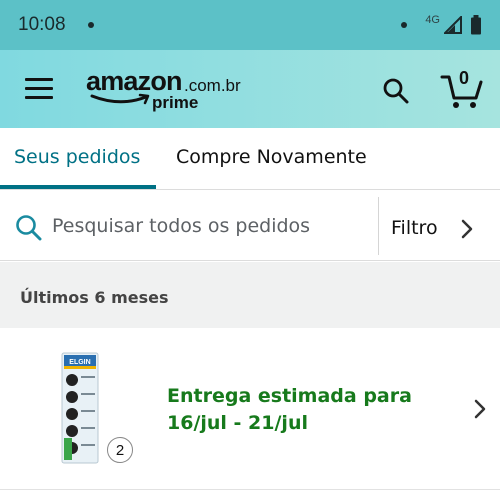 This screenshot has height=498, width=500. I want to click on product-image: ELGIN, so click(80, 408).